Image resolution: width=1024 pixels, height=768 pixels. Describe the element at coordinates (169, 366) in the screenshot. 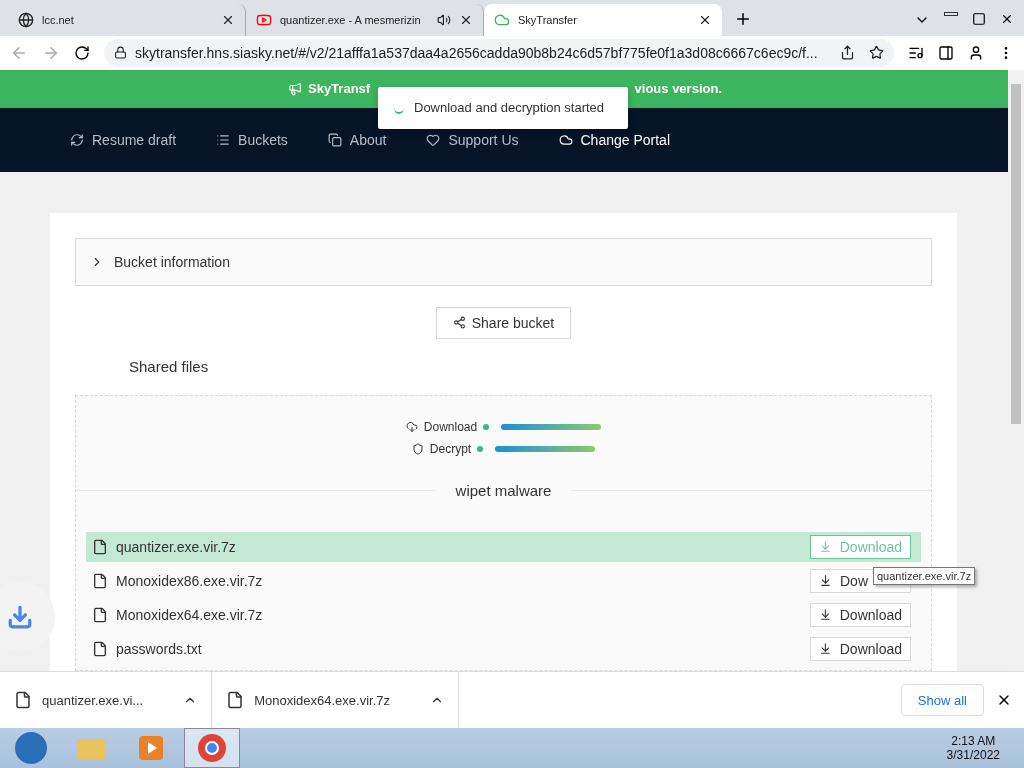

I see `section-title: Shared files` at that location.